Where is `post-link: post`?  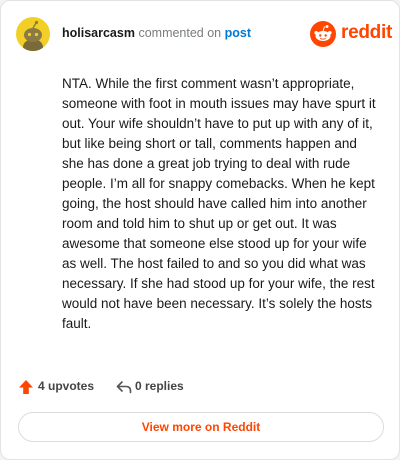
post-link: post is located at coordinates (238, 33).